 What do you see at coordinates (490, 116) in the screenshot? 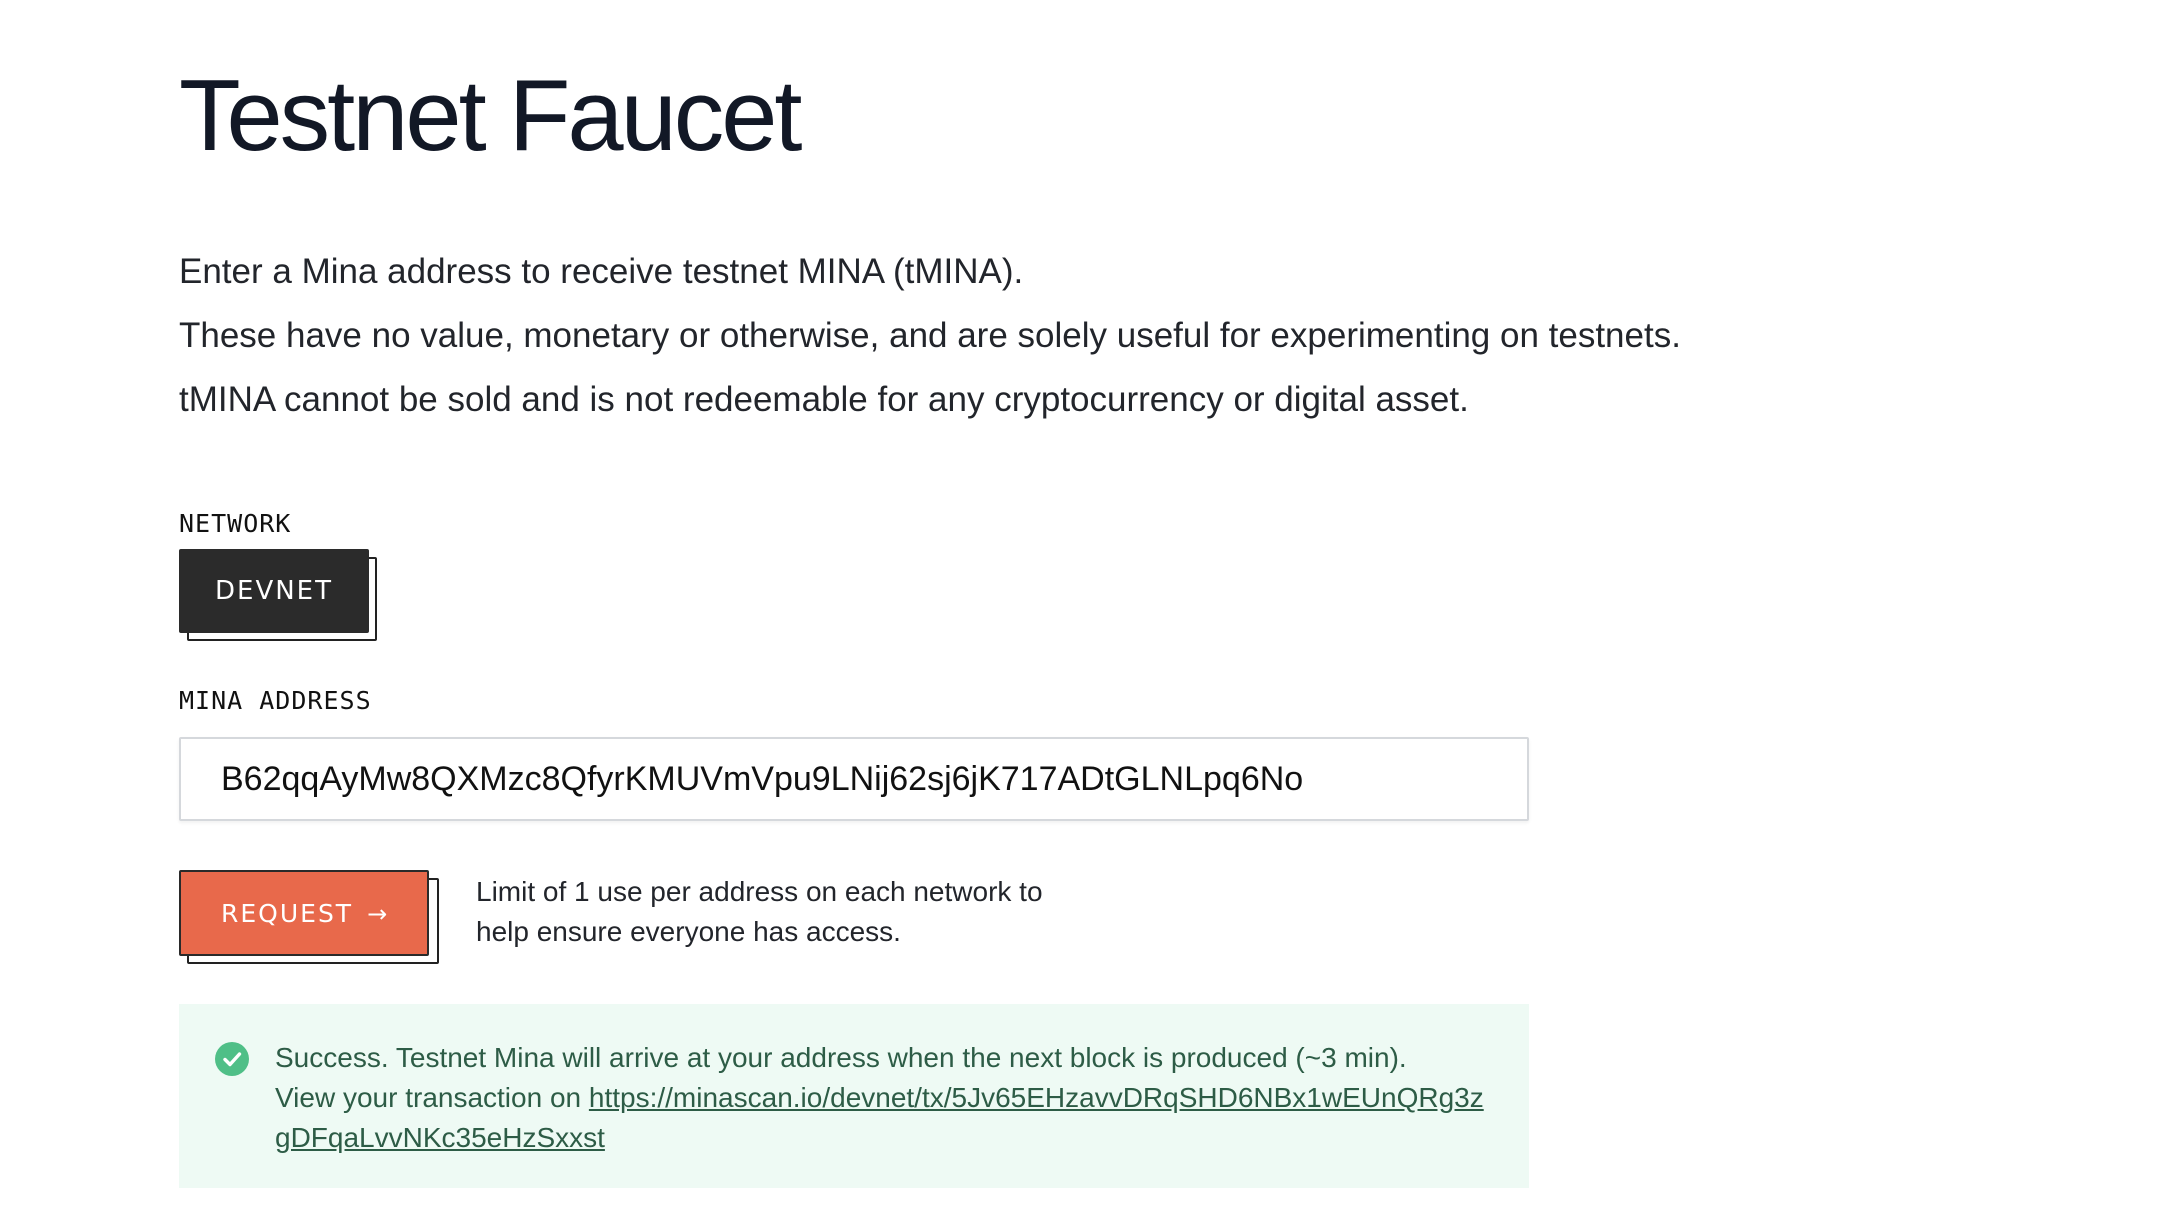
I see `page-title: Testnet Faucet` at bounding box center [490, 116].